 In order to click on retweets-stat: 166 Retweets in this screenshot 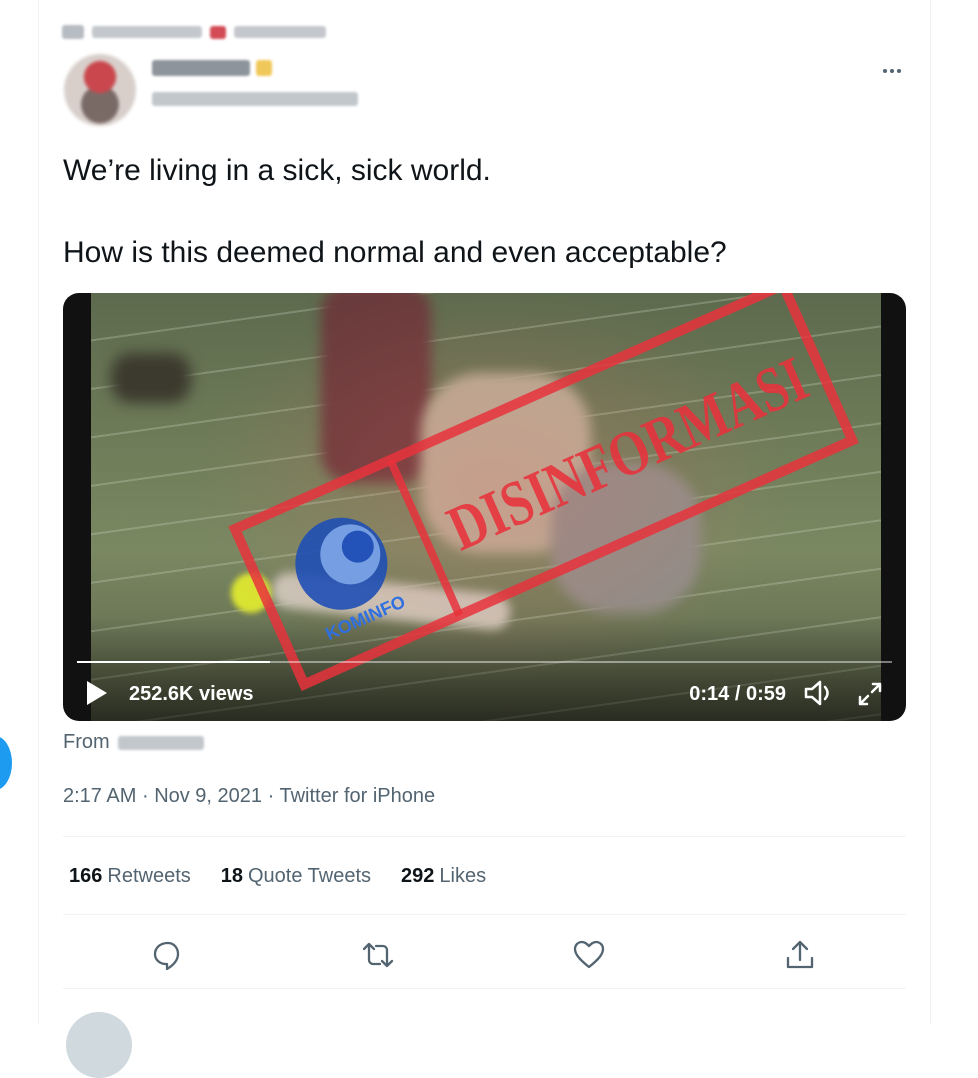, I will do `click(130, 876)`.